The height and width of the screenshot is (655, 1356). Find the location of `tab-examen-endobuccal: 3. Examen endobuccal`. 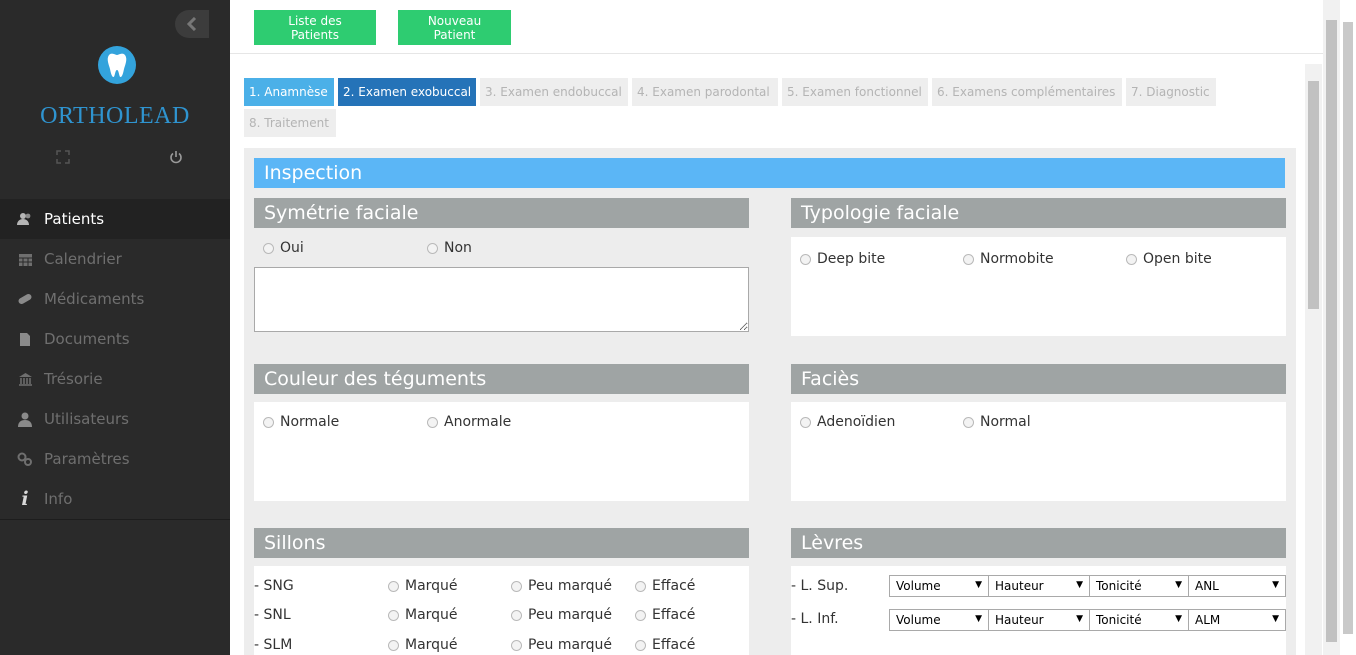

tab-examen-endobuccal: 3. Examen endobuccal is located at coordinates (554, 92).